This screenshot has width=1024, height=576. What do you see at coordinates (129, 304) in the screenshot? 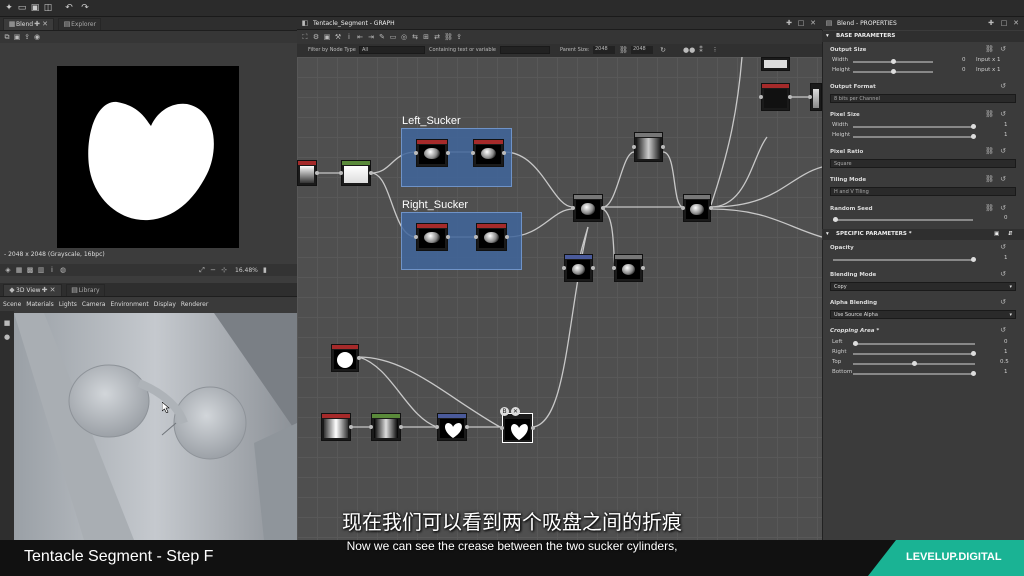
I see `menu-environment: Environment` at bounding box center [129, 304].